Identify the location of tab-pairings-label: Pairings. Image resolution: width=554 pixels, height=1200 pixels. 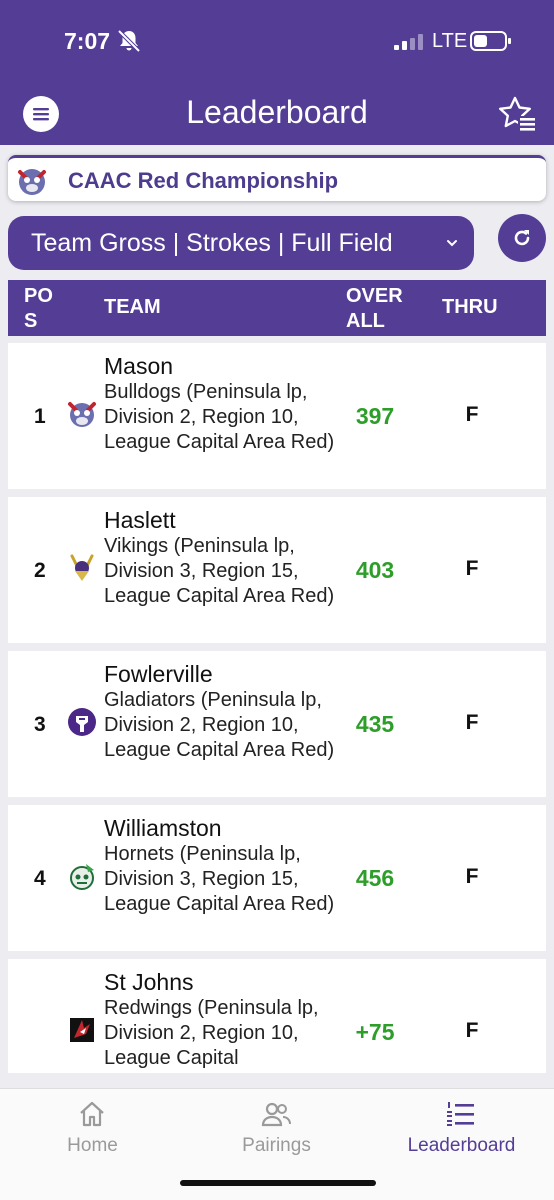
(276, 1145).